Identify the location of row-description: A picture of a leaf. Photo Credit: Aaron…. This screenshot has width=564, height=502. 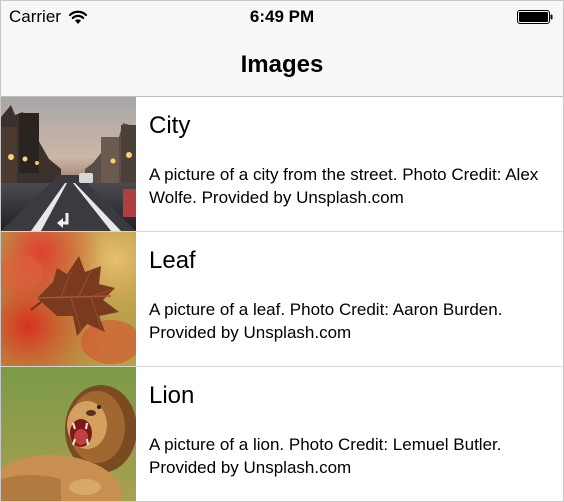
(326, 321).